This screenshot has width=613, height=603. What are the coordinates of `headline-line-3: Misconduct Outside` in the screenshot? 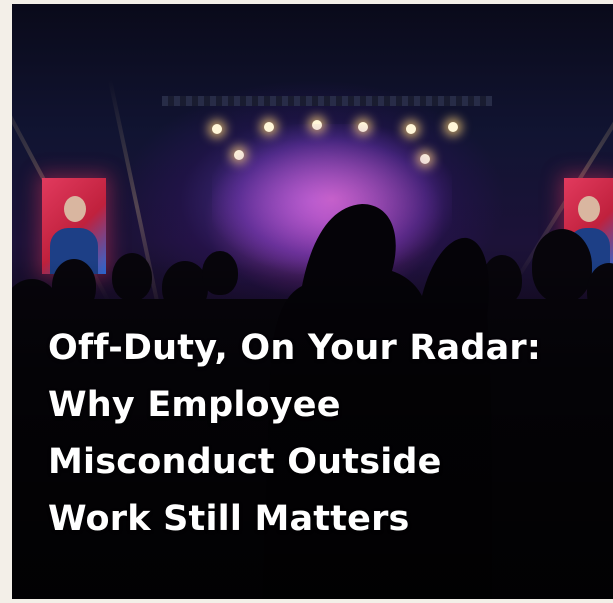 It's located at (245, 462).